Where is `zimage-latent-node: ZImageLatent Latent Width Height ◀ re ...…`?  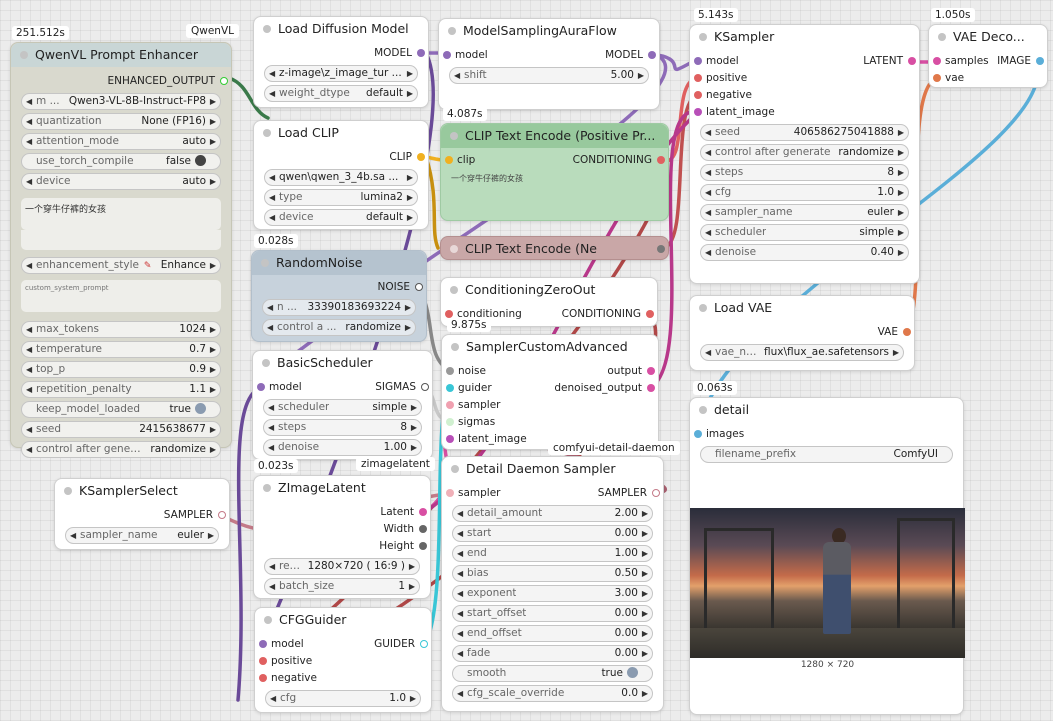
zimage-latent-node: ZImageLatent Latent Width Height ◀ re ...… is located at coordinates (342, 537).